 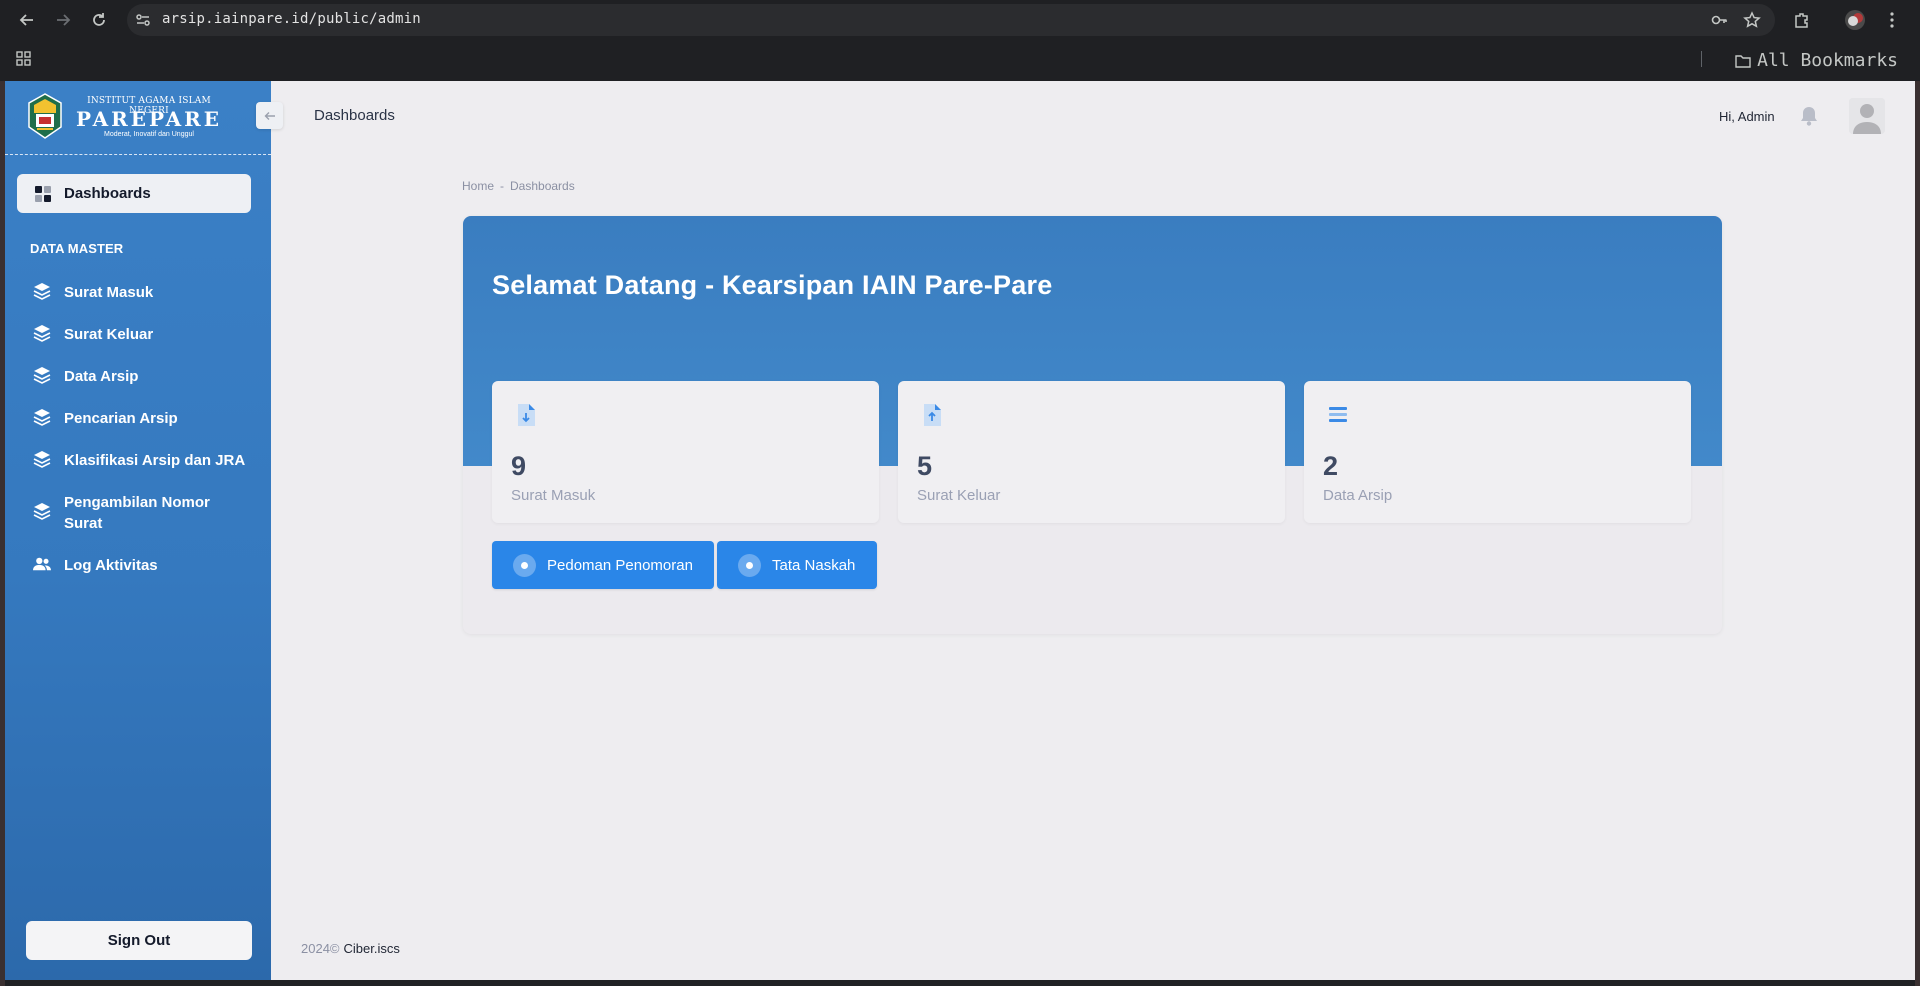 I want to click on sidebar-item-label: Pengambilan Nomor Surat, so click(x=137, y=513).